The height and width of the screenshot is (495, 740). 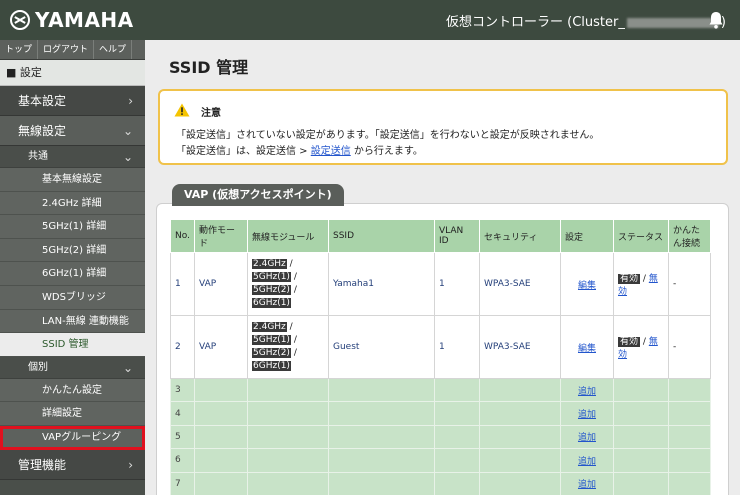 What do you see at coordinates (211, 113) in the screenshot?
I see `notice-title: 注意` at bounding box center [211, 113].